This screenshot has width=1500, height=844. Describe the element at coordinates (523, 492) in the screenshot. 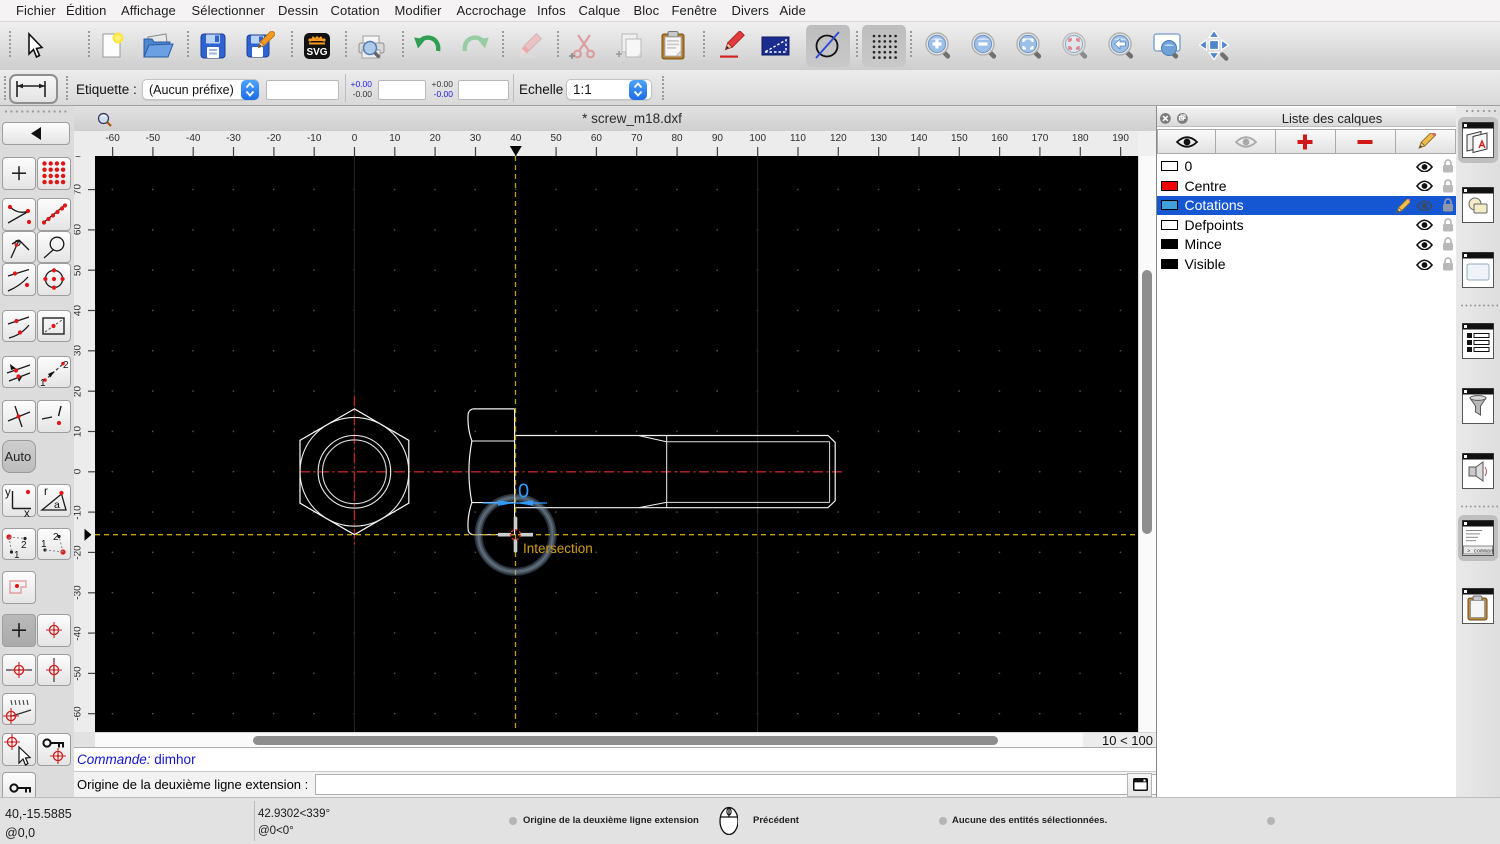

I see `svg-text: 0` at that location.